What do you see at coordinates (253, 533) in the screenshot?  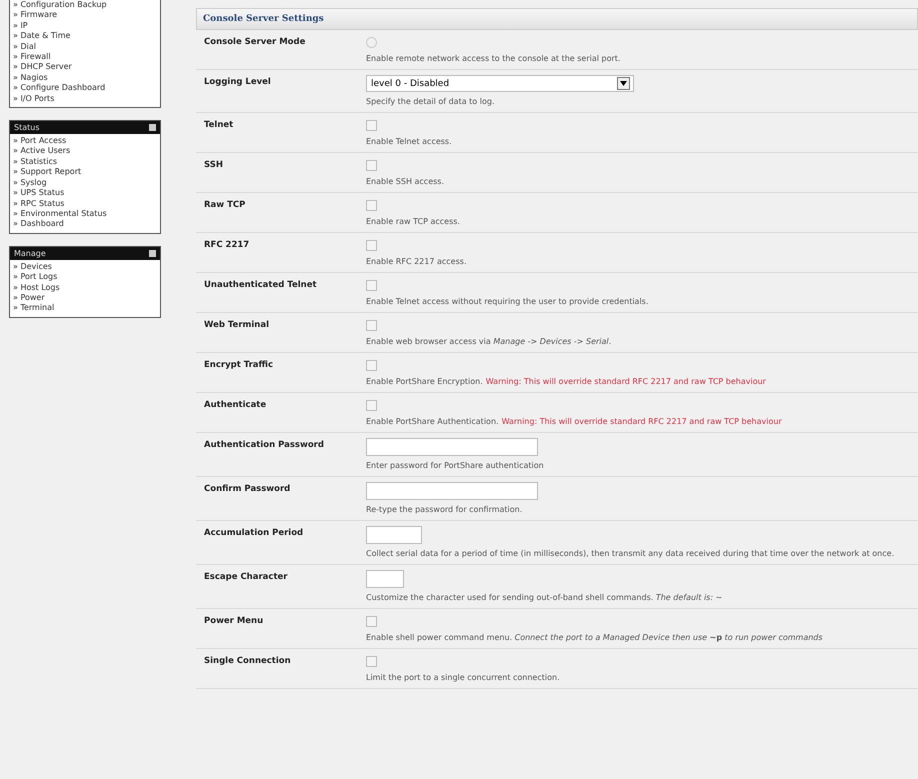 I see `setting-label: Accumulation Period` at bounding box center [253, 533].